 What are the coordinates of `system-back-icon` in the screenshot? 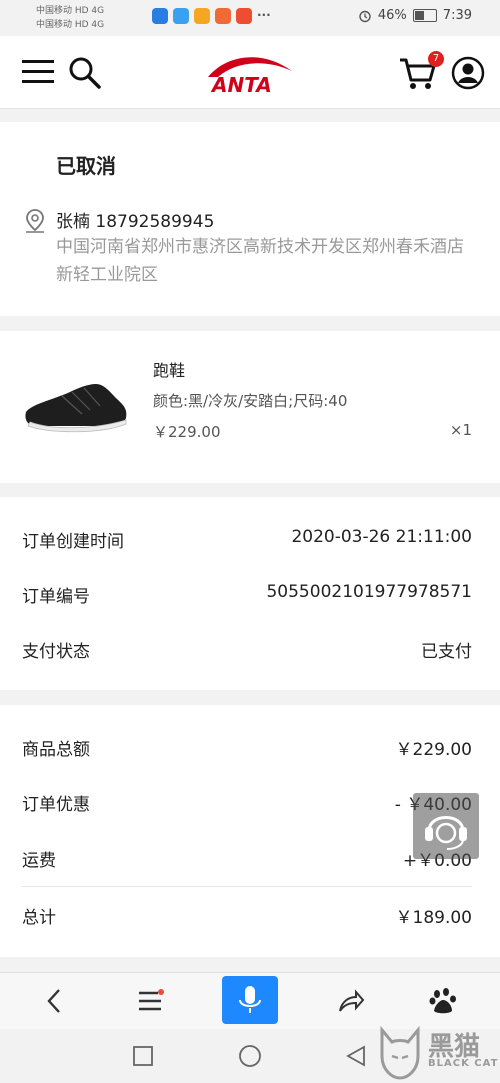 It's located at (356, 1056).